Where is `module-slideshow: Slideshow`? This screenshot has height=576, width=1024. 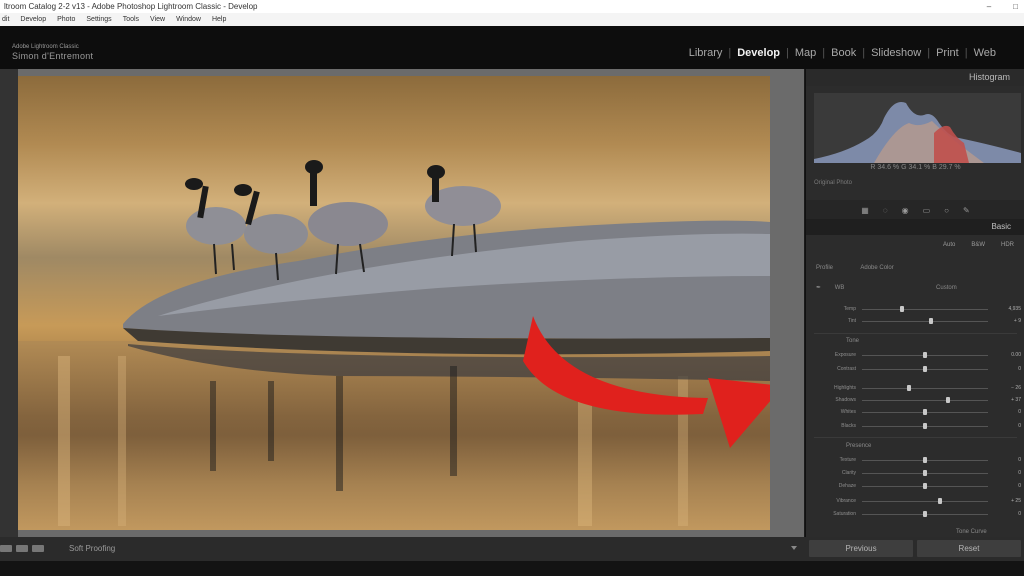 module-slideshow: Slideshow is located at coordinates (896, 53).